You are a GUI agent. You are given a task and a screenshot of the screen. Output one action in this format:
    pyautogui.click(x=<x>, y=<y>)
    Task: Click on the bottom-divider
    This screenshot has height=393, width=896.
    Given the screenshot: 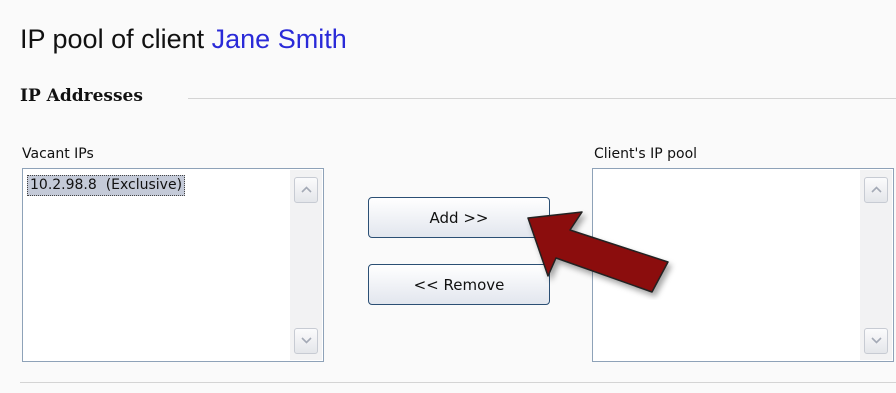 What is the action you would take?
    pyautogui.click(x=458, y=382)
    